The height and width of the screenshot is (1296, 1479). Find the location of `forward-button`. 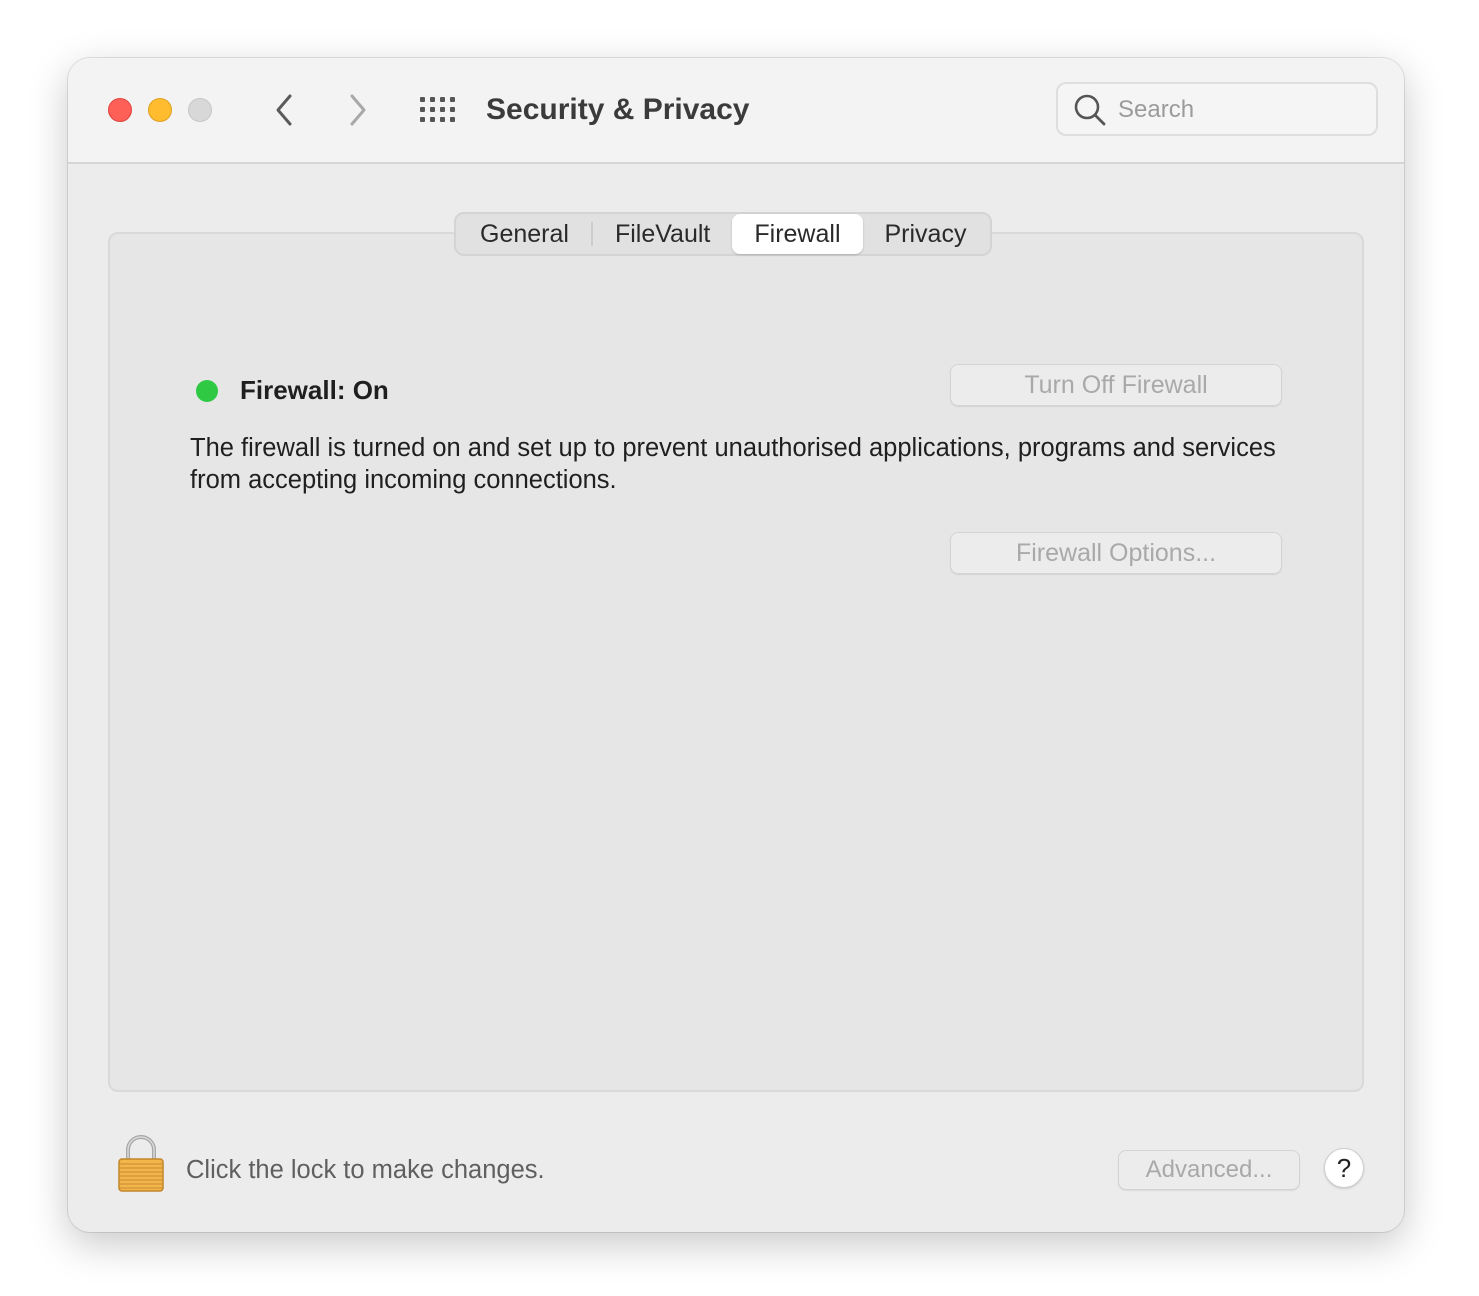

forward-button is located at coordinates (358, 110).